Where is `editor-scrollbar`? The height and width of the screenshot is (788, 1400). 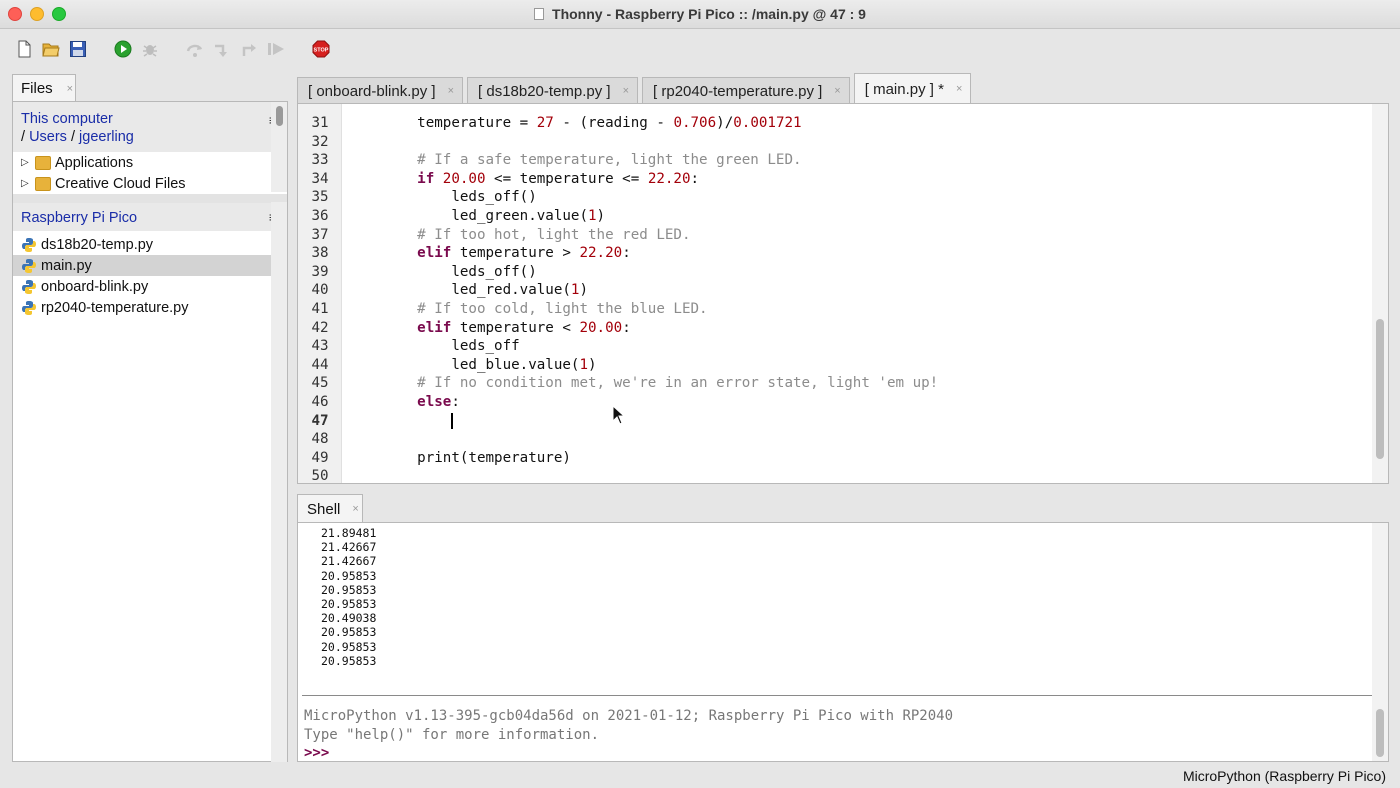 editor-scrollbar is located at coordinates (1380, 293).